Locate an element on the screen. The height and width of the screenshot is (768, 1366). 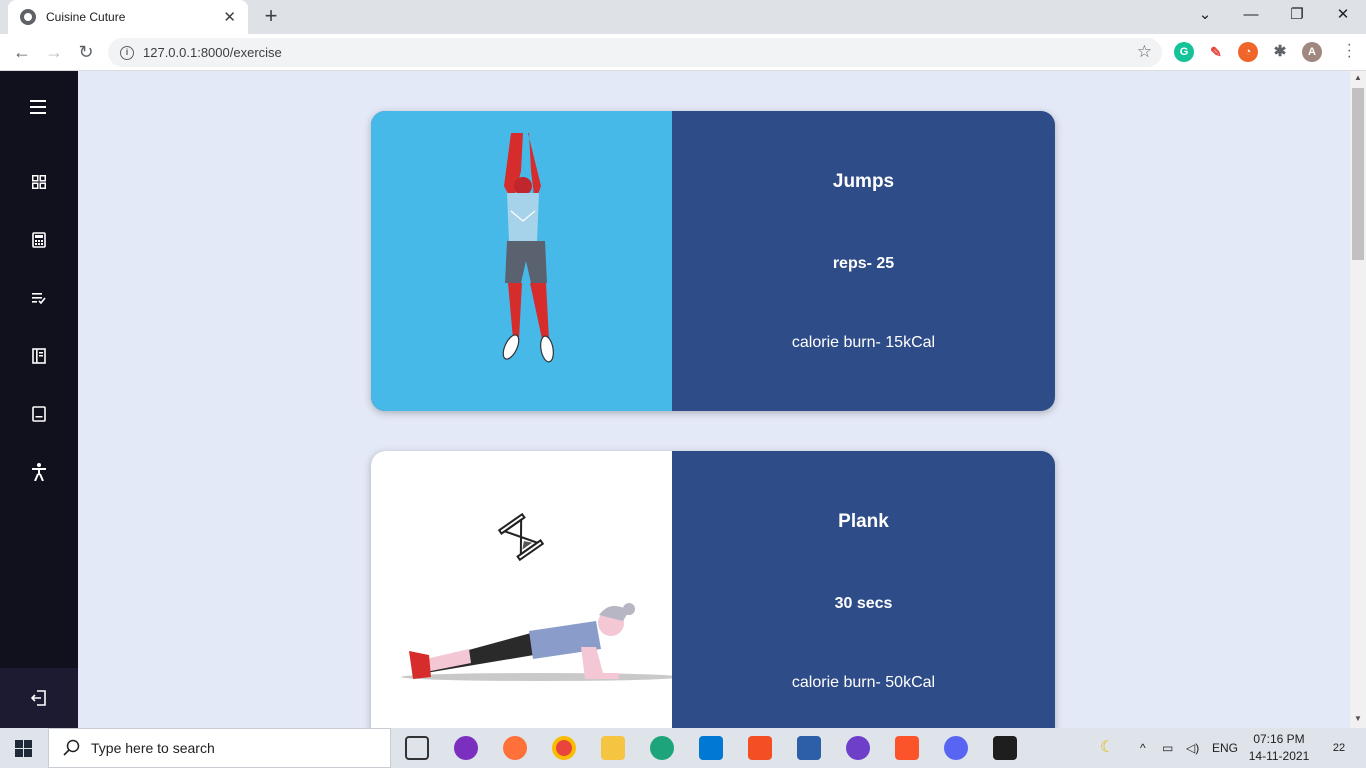
jumps-illustration is located at coordinates (521, 261).